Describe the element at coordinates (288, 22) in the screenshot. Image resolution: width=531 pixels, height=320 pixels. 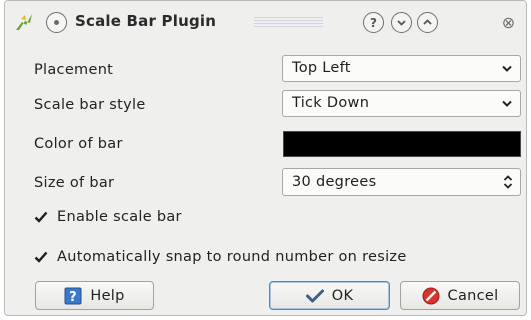
I see `title-grip` at that location.